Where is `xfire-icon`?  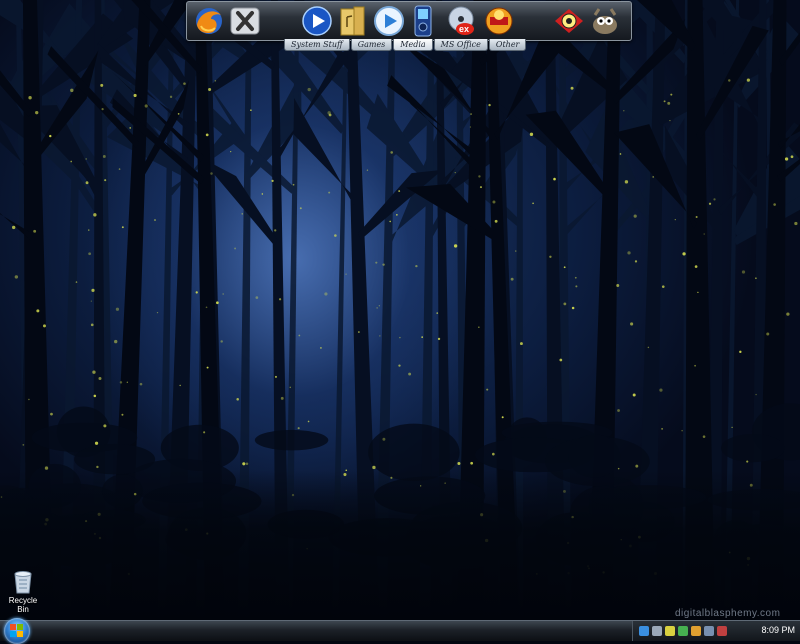
xfire-icon is located at coordinates (245, 21).